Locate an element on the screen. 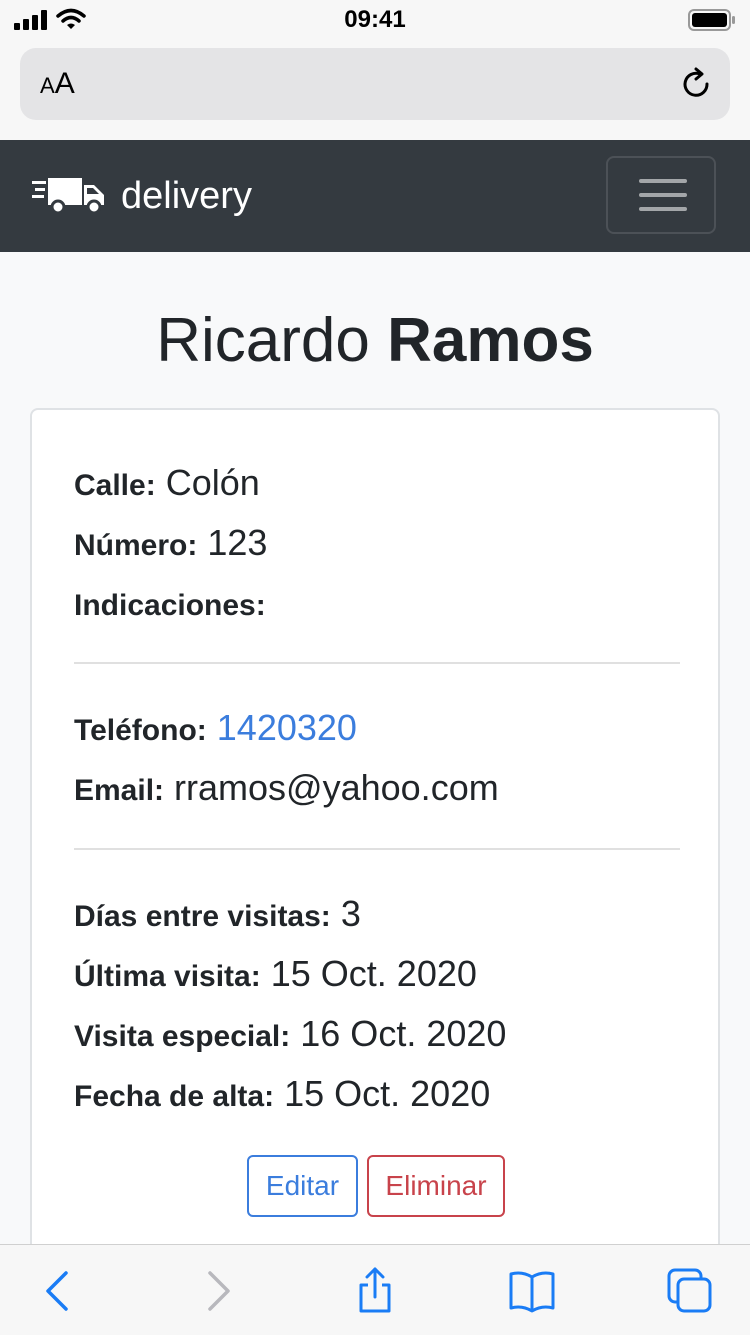  detail-value: 3 is located at coordinates (350, 913).